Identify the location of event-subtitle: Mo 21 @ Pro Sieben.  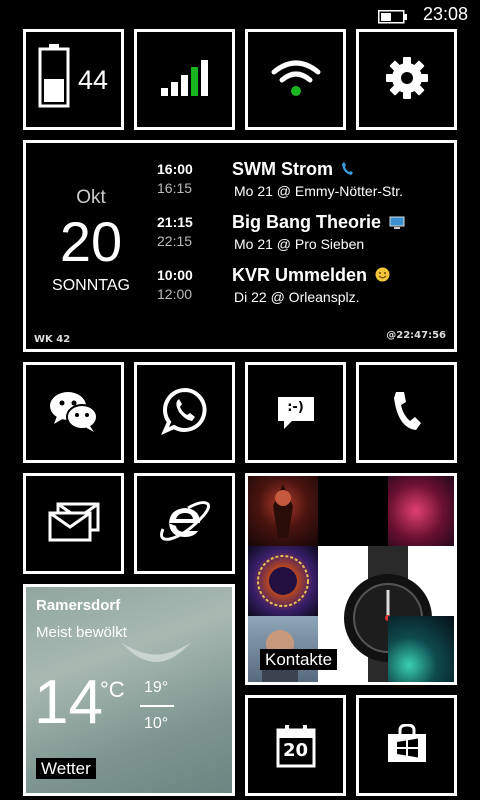
(299, 244).